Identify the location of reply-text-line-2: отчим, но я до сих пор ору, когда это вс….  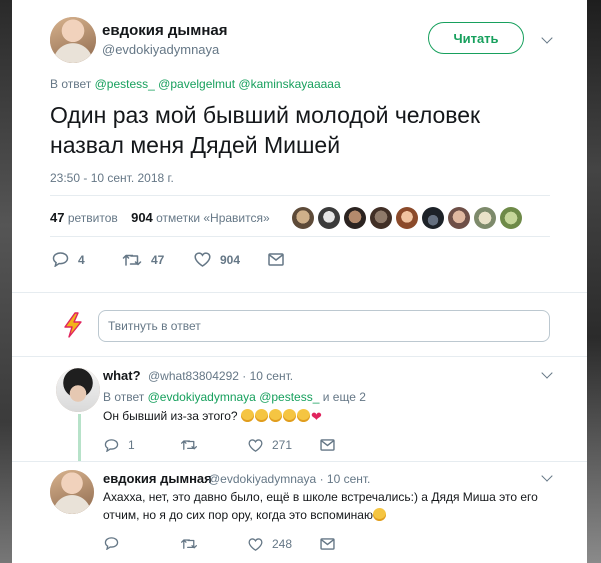
(333, 515).